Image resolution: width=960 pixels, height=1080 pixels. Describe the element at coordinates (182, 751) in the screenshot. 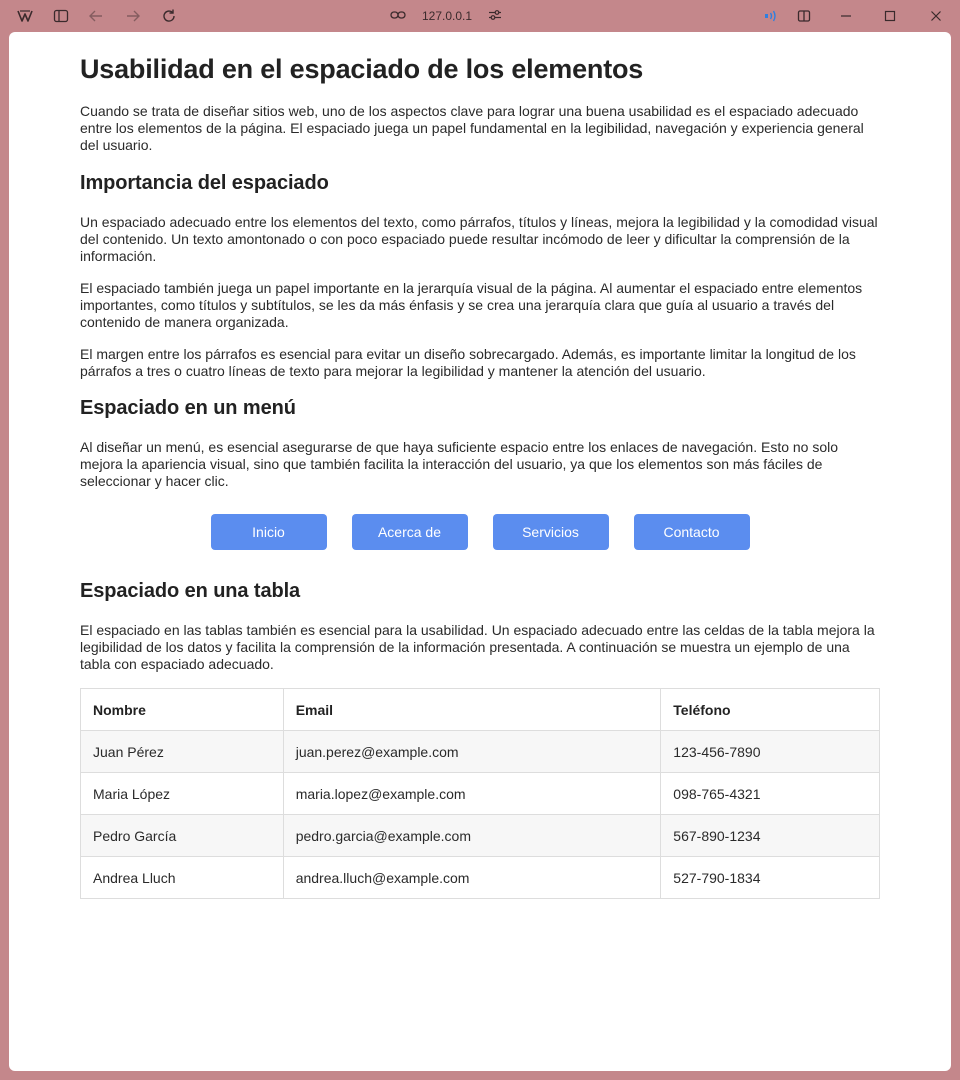

I see `cell-nombre: Juan Pérez` at that location.